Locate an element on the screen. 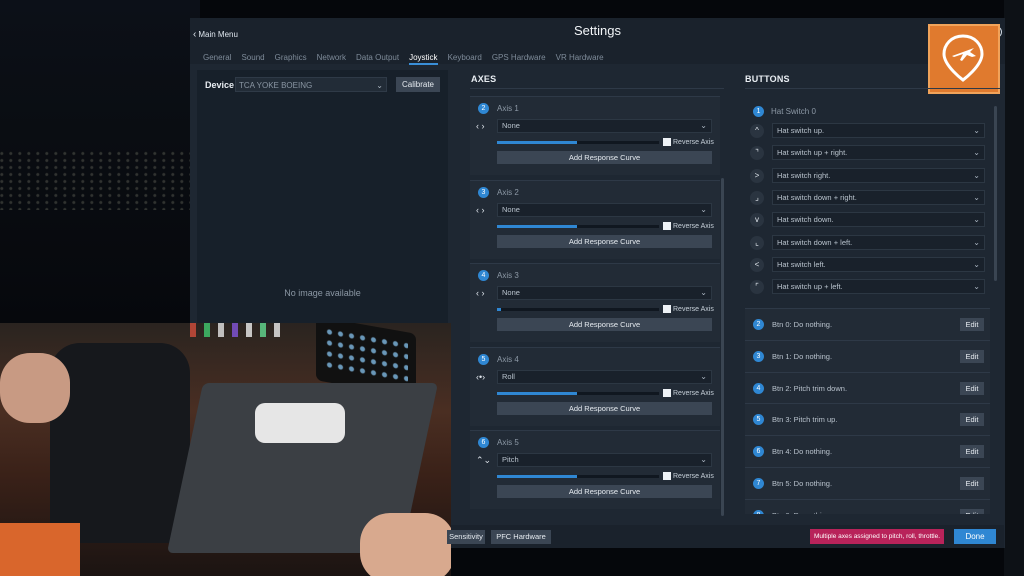 The height and width of the screenshot is (576, 1024). axes-scrollbar is located at coordinates (722, 347).